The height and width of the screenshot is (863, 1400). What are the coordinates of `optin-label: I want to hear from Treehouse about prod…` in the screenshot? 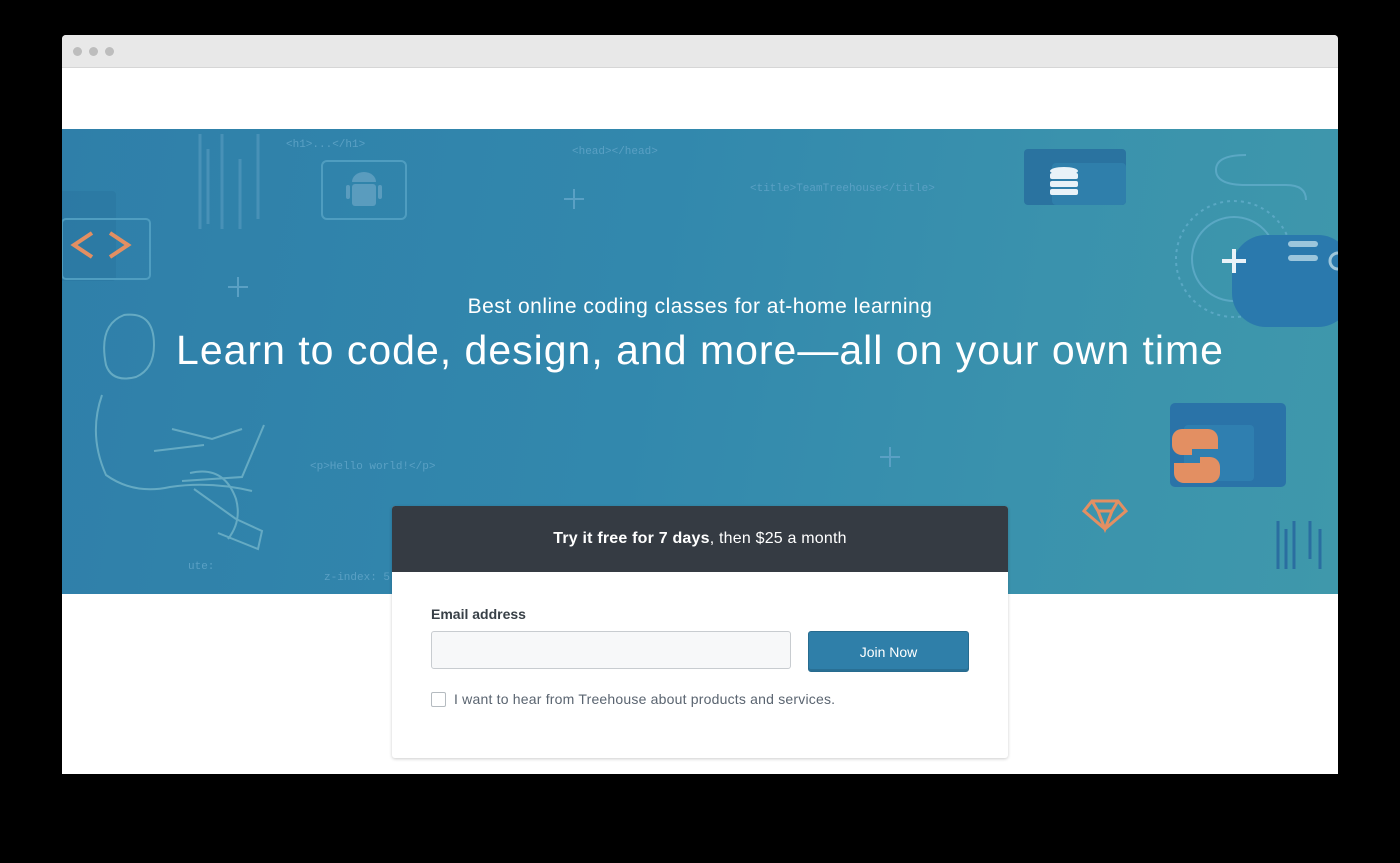 It's located at (644, 699).